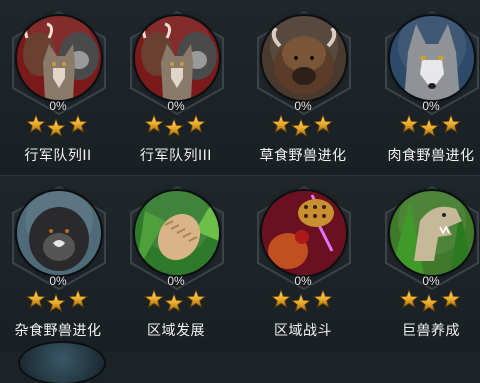  What do you see at coordinates (432, 58) in the screenshot?
I see `wolf-icon` at bounding box center [432, 58].